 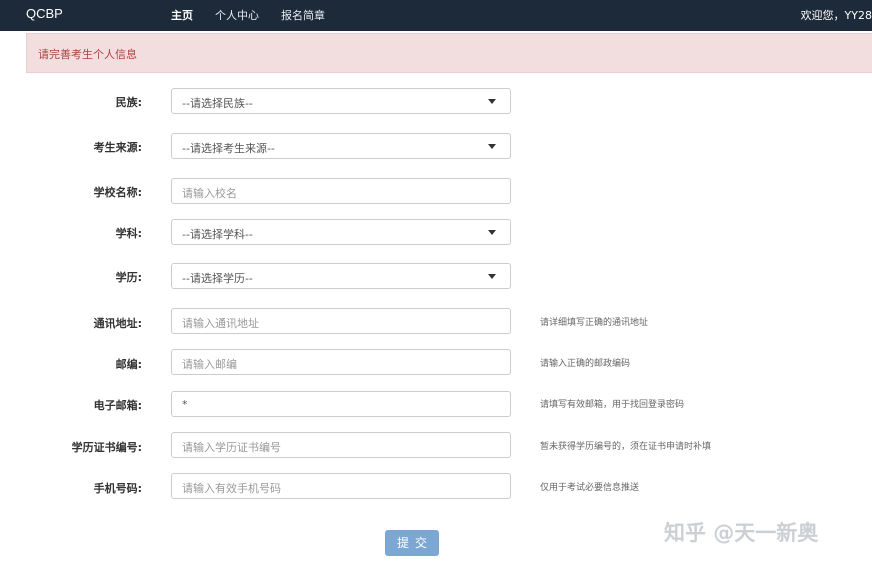 I want to click on certificate-label: 学历证书编号:, so click(x=106, y=447).